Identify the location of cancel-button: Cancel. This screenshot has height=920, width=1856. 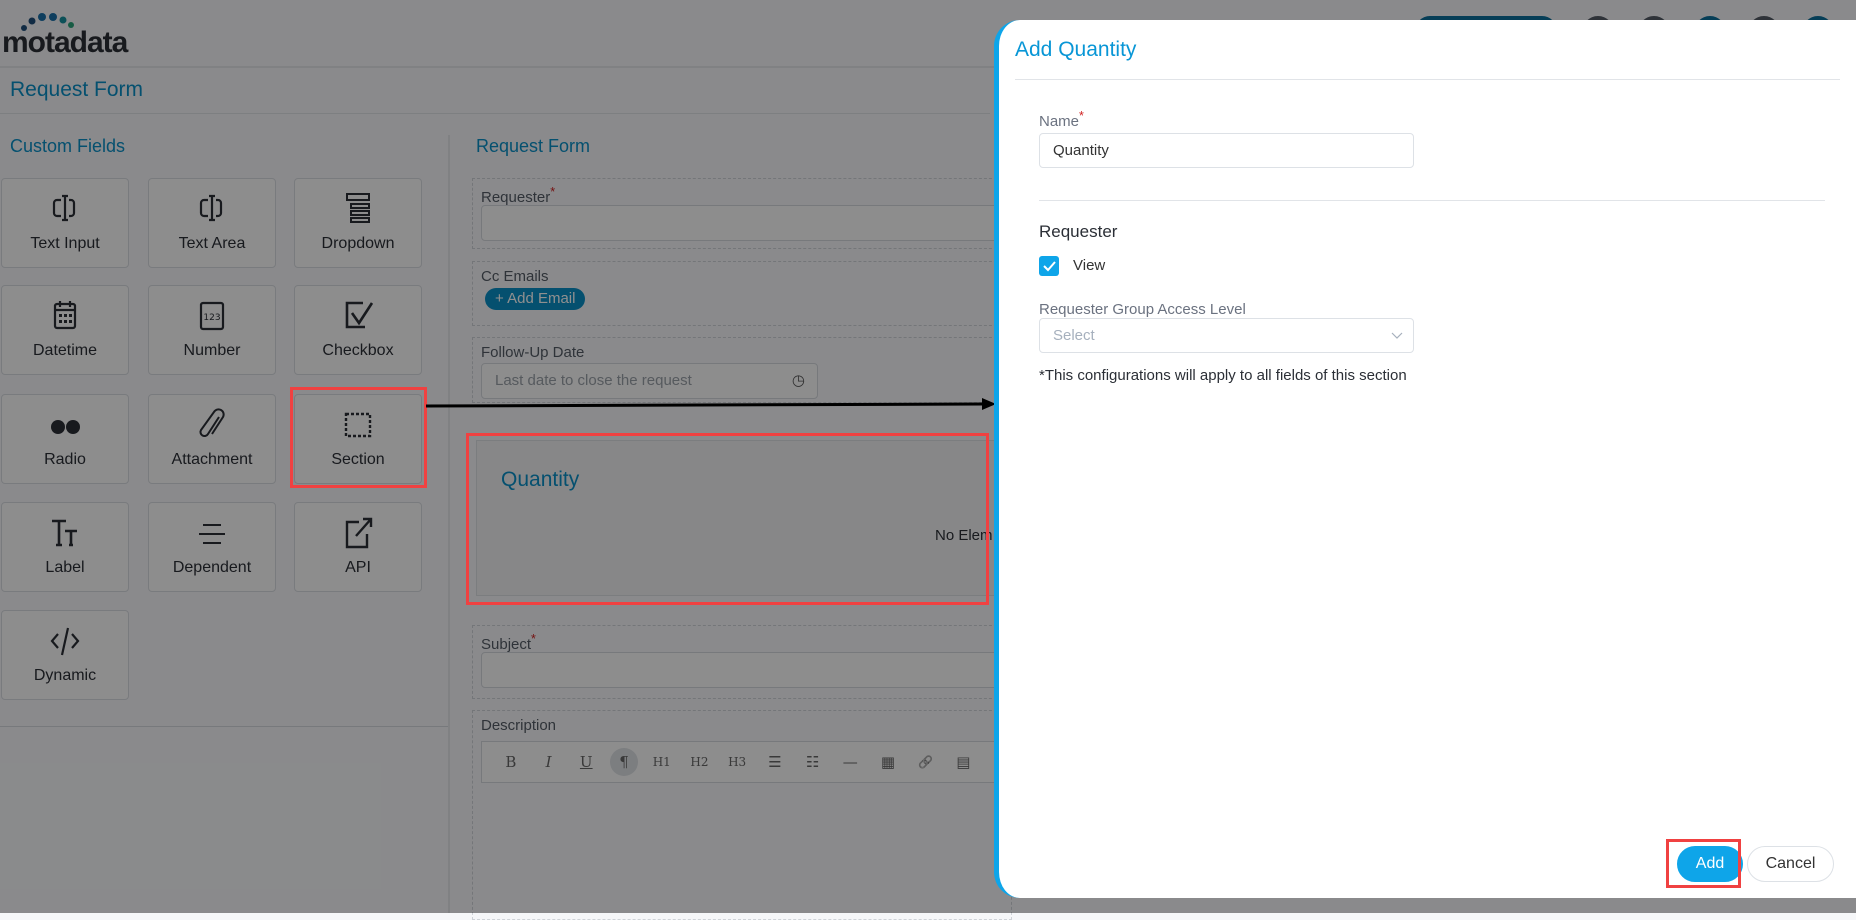
(1790, 864).